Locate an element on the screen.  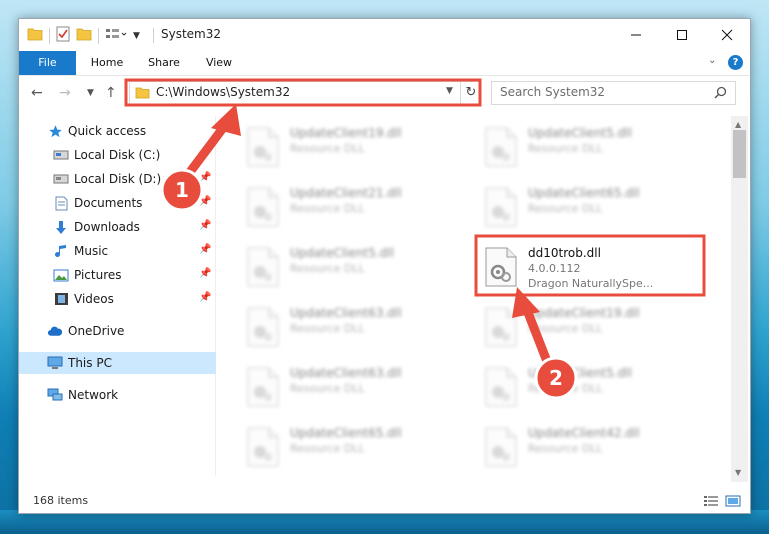
scroll-down-icon: ▼ is located at coordinates (738, 472).